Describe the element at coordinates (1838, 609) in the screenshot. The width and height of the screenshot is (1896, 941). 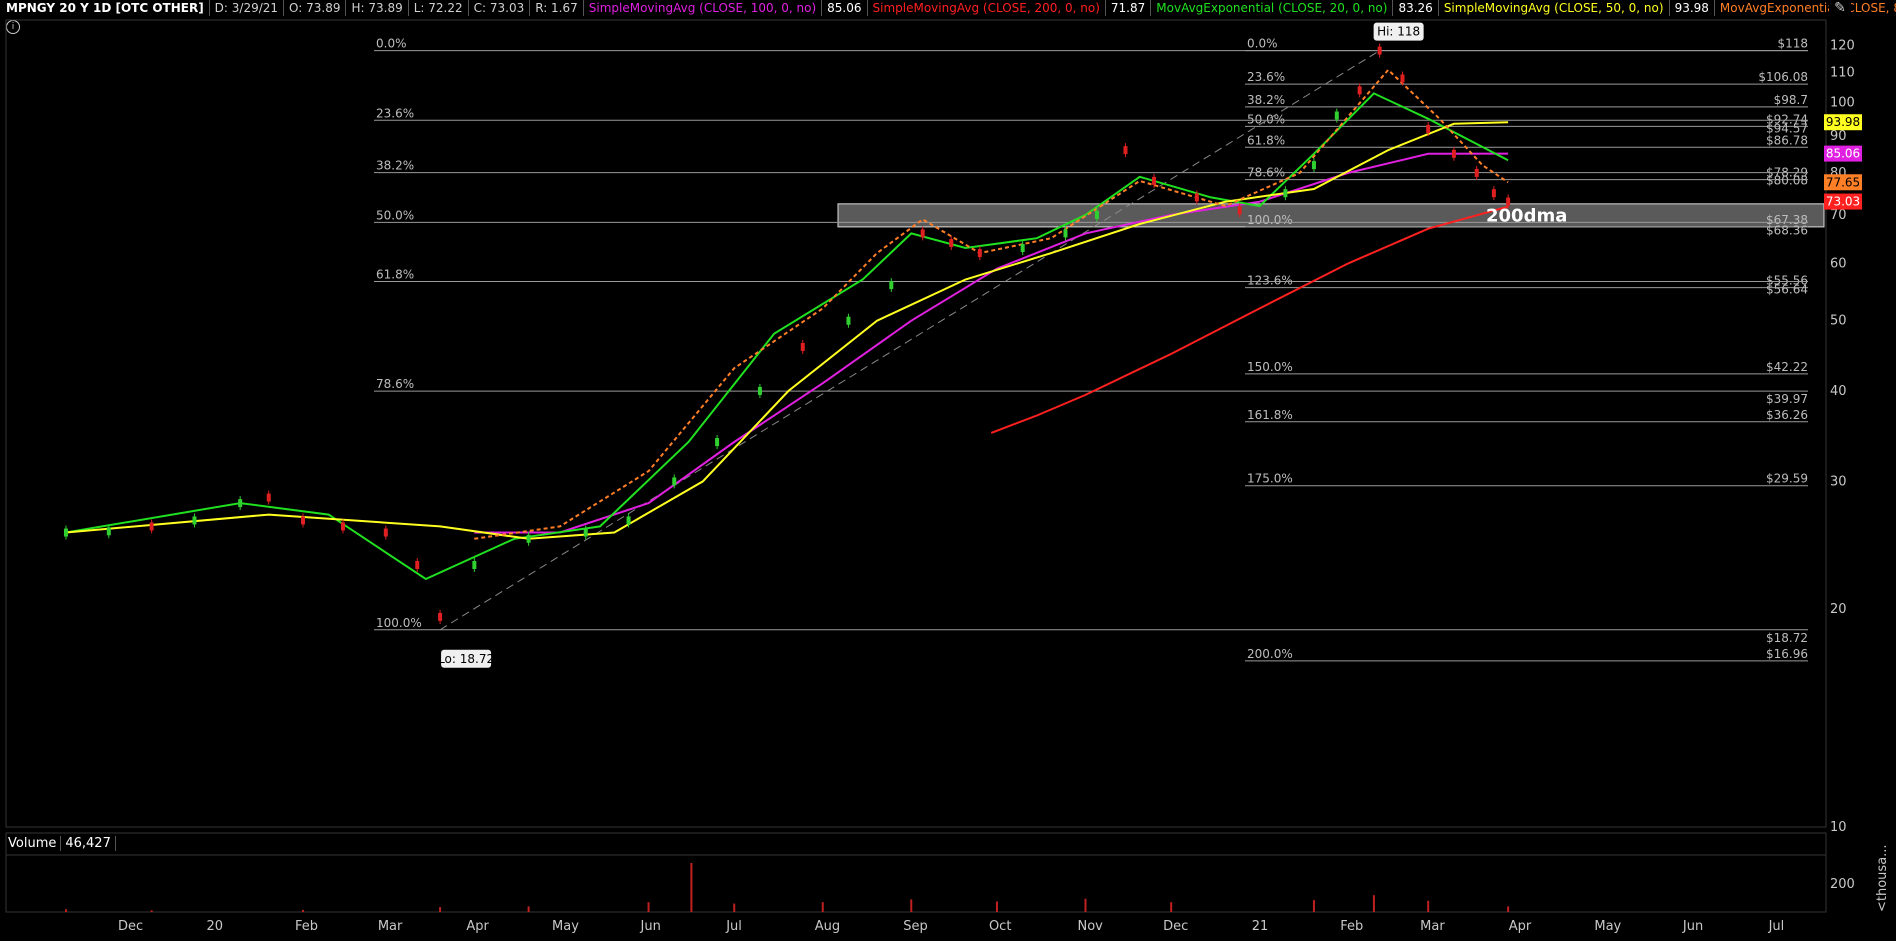
I see `y-tick-label: 20` at that location.